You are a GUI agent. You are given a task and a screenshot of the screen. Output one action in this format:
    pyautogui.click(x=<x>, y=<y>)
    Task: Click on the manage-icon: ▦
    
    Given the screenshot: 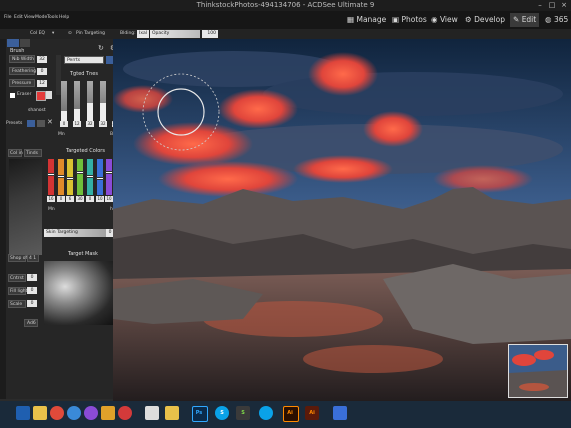 What is the action you would take?
    pyautogui.click(x=351, y=19)
    